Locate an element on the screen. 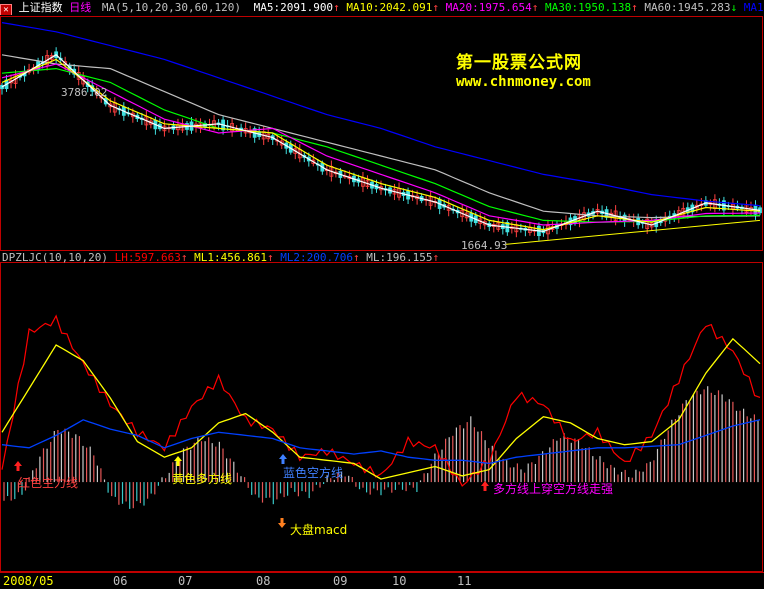 This screenshot has width=764, height=589. price-low-label: 1664.93 is located at coordinates (484, 245).